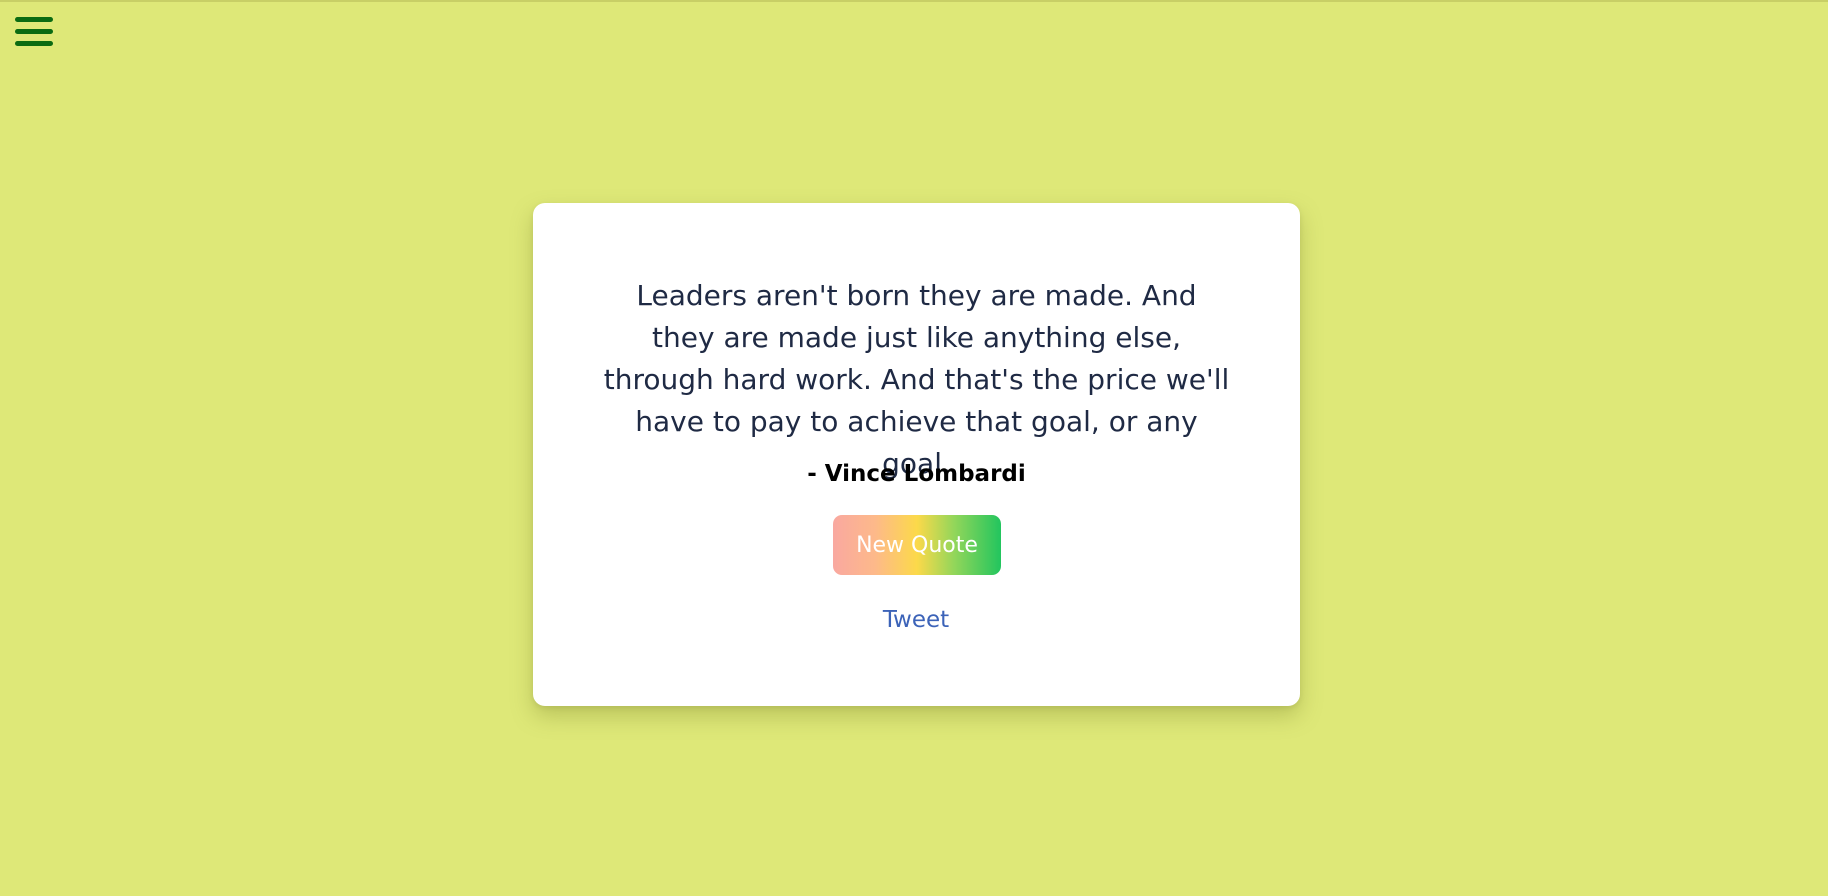  What do you see at coordinates (916, 474) in the screenshot?
I see `quote-author: - Vince Lombardi` at bounding box center [916, 474].